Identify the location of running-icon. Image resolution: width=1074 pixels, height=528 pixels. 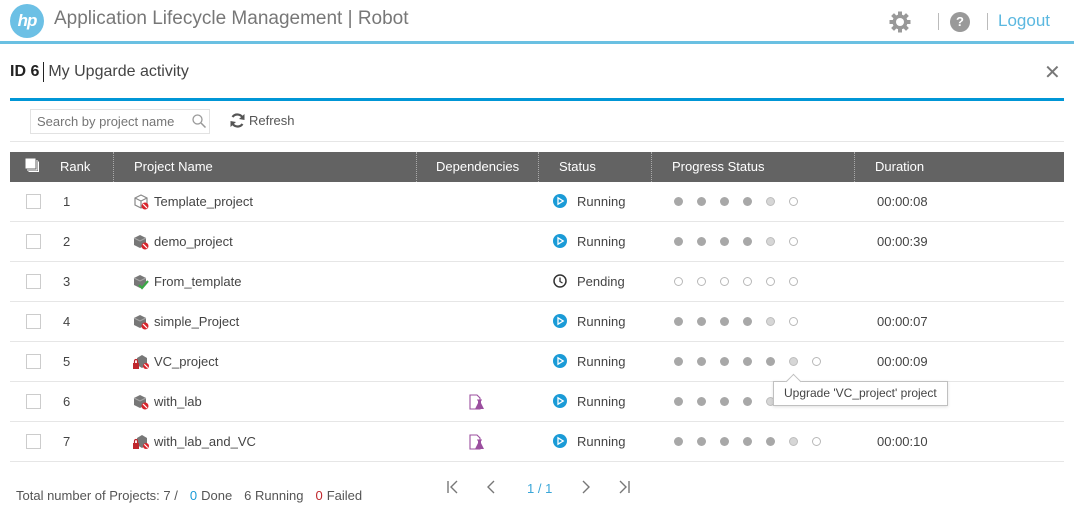
(560, 201).